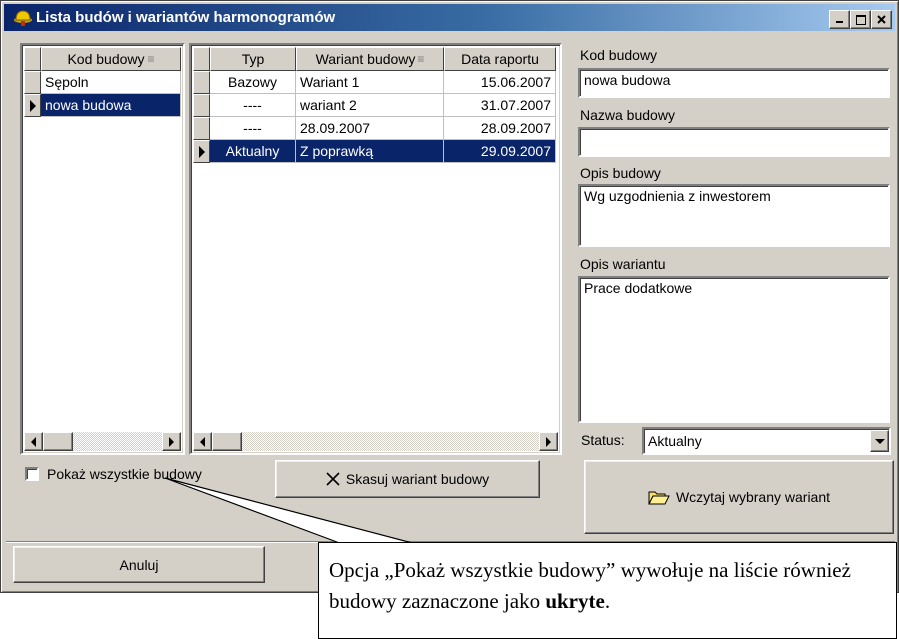 This screenshot has width=899, height=639. I want to click on callout-text-end: ., so click(607, 601).